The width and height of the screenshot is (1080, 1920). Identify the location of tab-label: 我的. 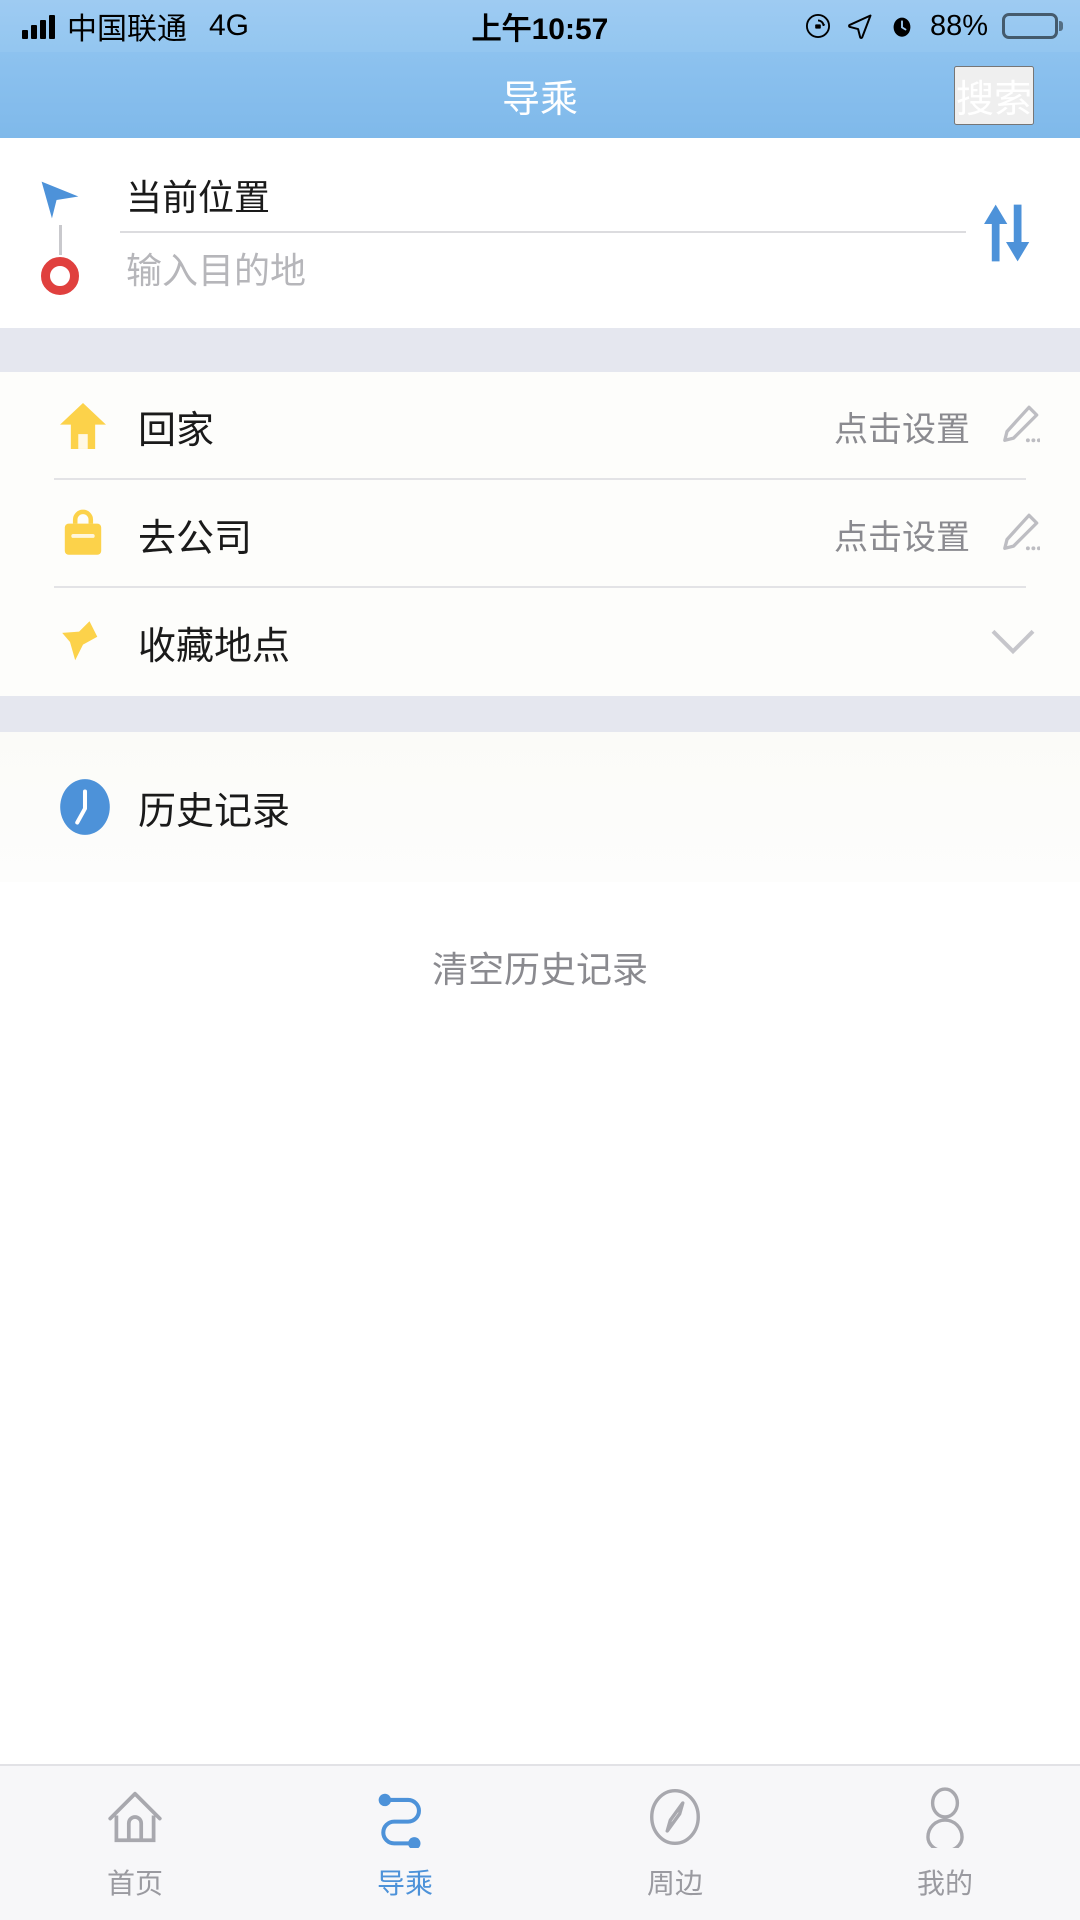
(944, 1883).